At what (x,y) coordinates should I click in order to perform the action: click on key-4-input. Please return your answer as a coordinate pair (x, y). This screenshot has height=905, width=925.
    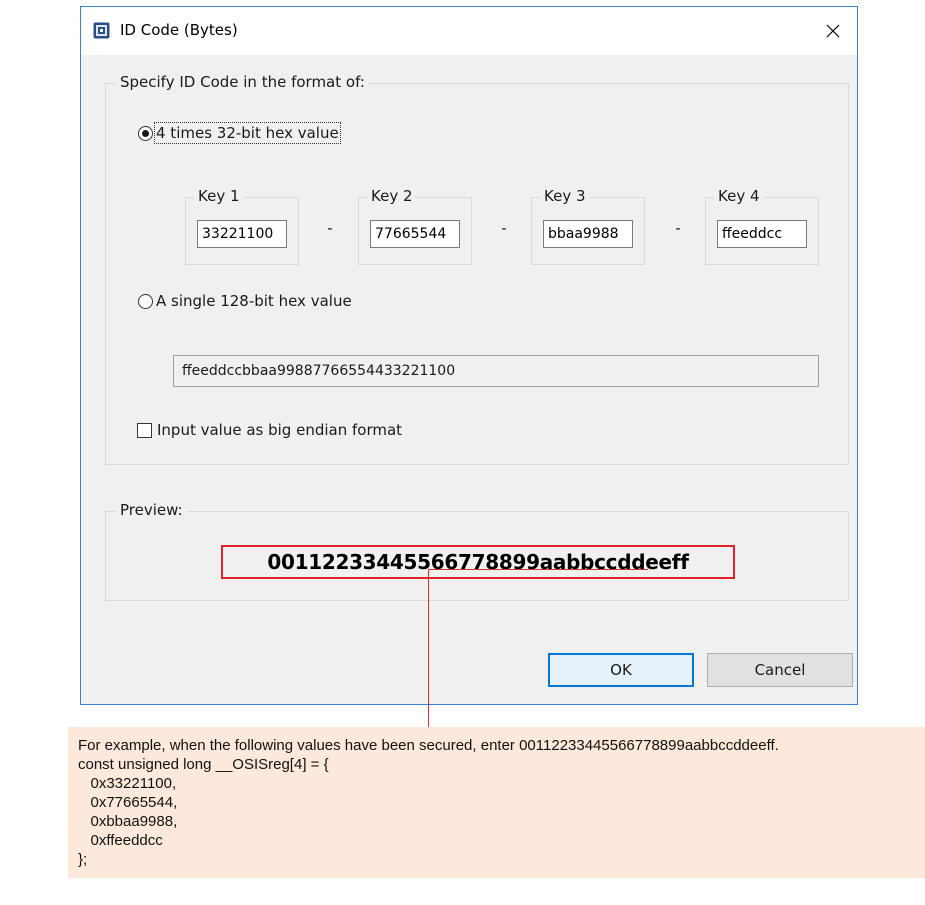
    Looking at the image, I should click on (762, 234).